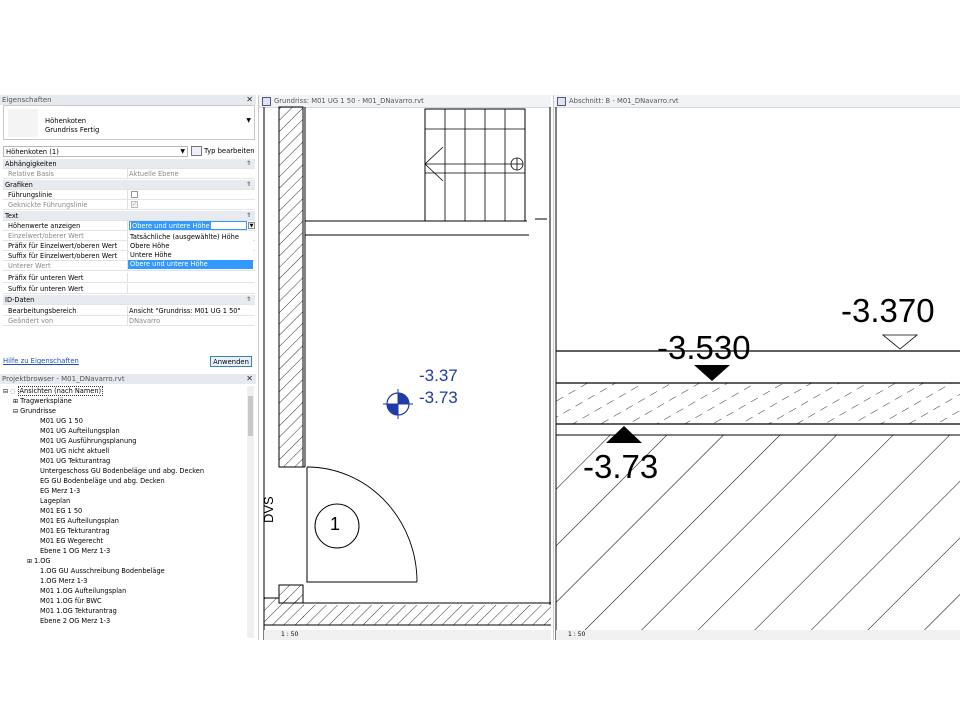 The image size is (960, 720). I want to click on tree-view-item: 1.OG GU Ausschreibung Bodenbeläge, so click(102, 571).